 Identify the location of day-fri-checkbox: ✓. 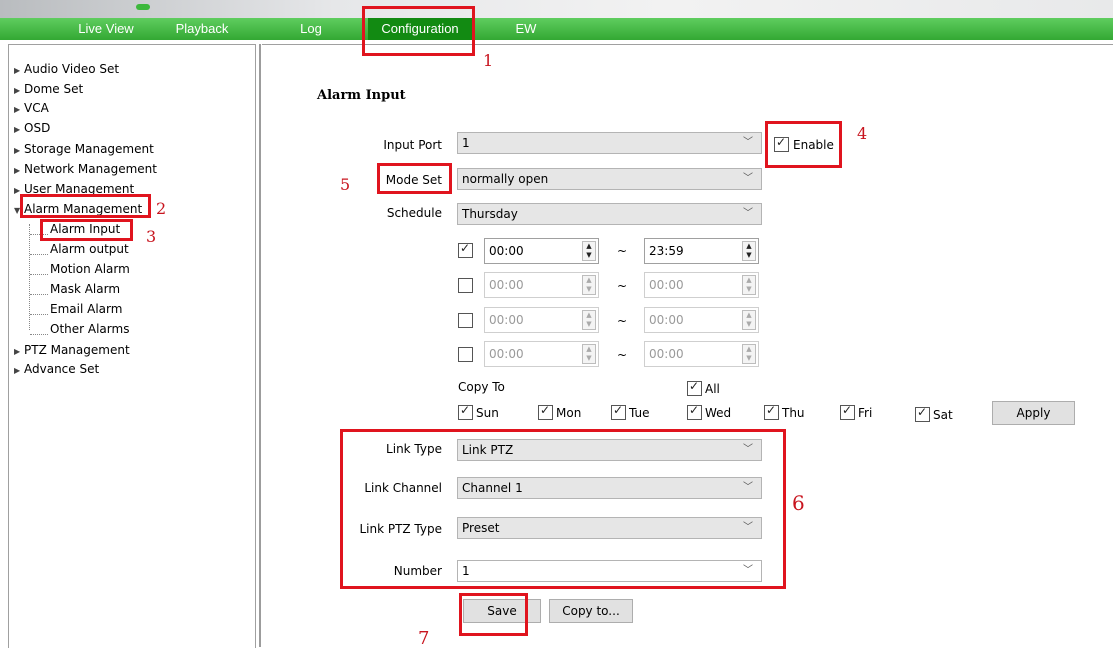
(847, 411).